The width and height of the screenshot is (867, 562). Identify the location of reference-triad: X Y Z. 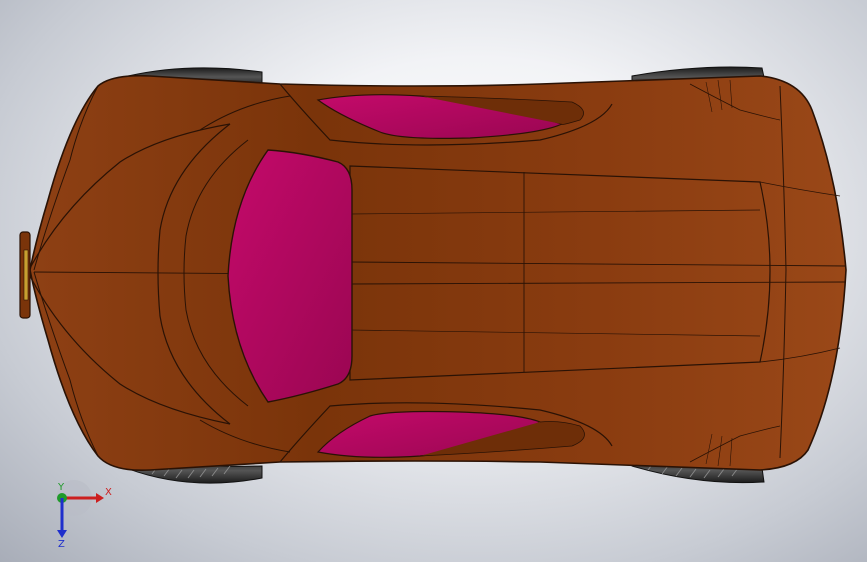
(79, 513).